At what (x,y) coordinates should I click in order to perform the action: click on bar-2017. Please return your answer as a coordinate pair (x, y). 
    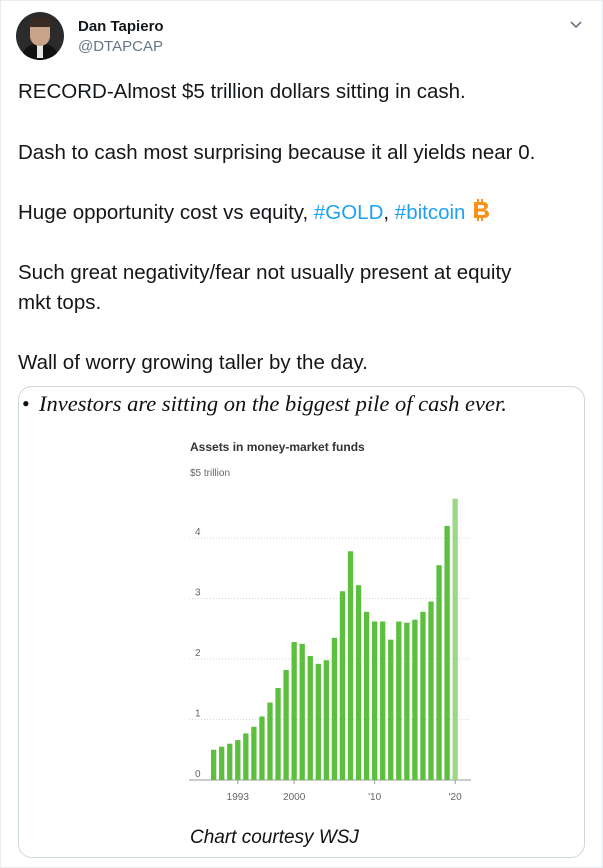
    Looking at the image, I should click on (431, 690).